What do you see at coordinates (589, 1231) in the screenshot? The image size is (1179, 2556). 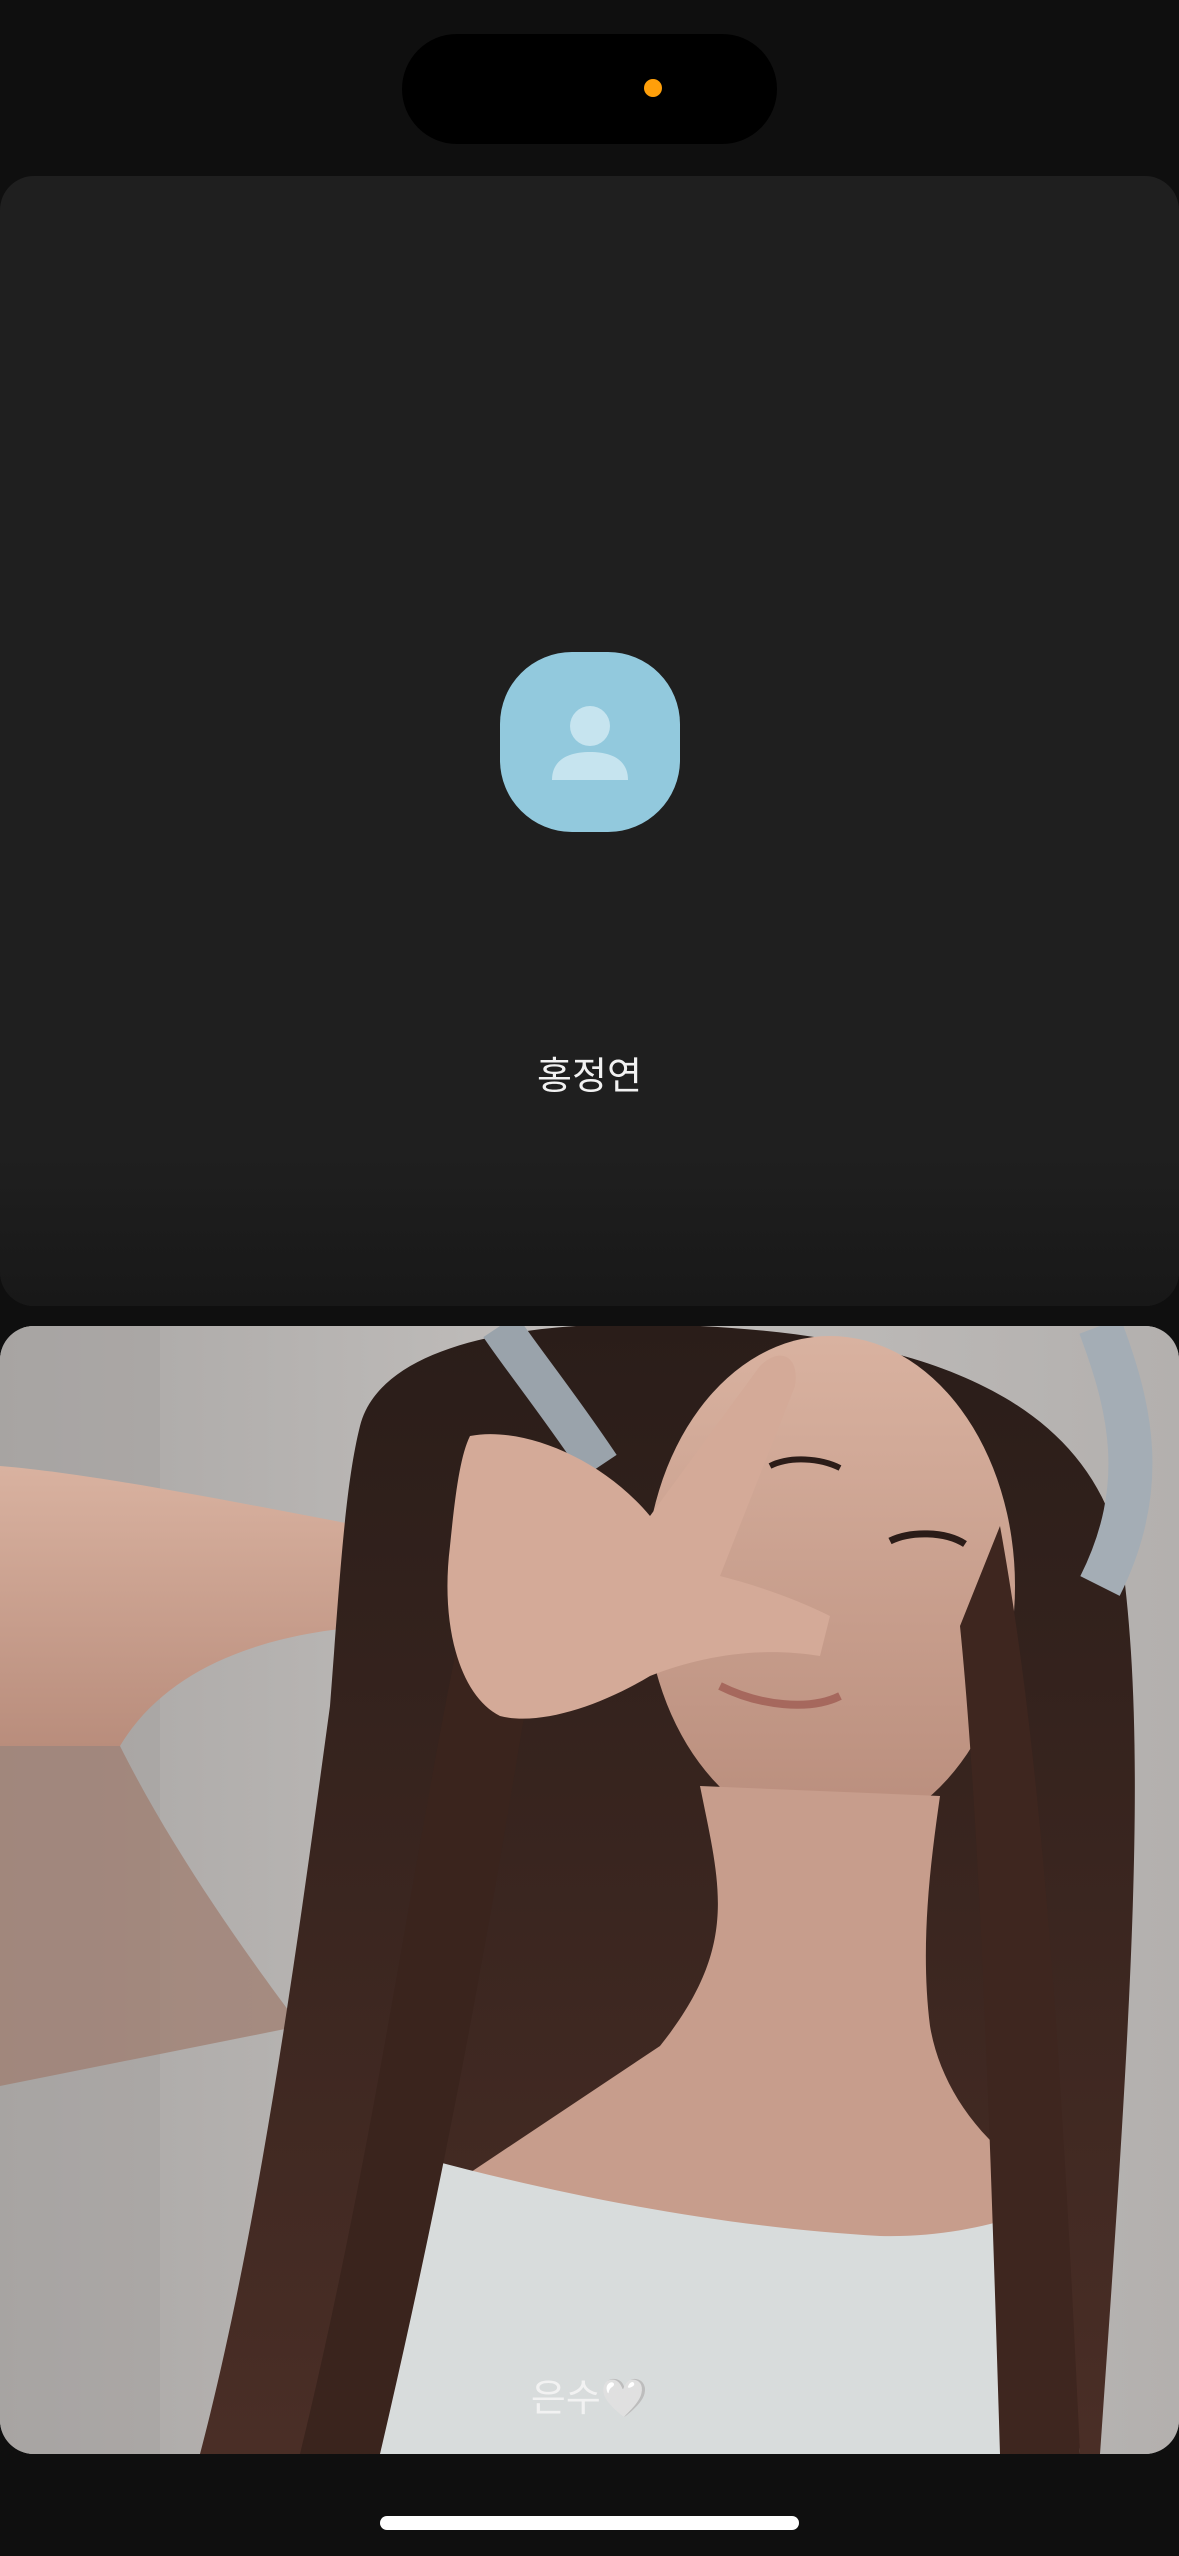 I see `tile-gradient` at bounding box center [589, 1231].